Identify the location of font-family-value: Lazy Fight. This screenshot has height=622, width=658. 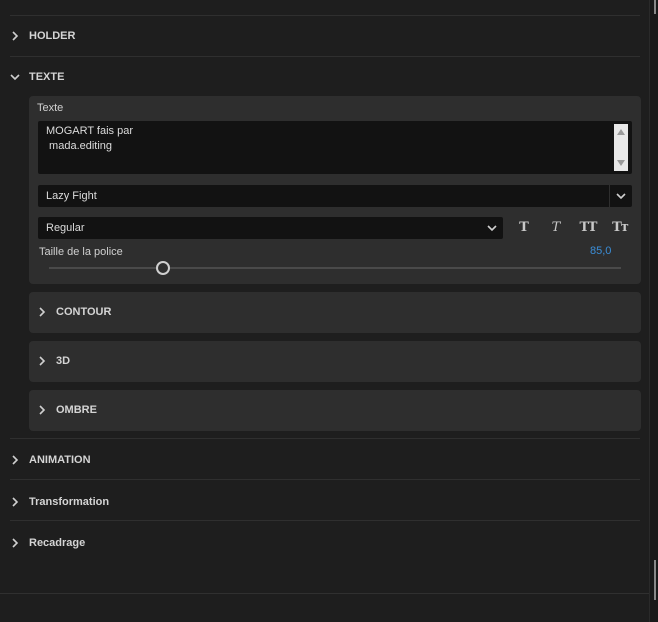
(71, 196).